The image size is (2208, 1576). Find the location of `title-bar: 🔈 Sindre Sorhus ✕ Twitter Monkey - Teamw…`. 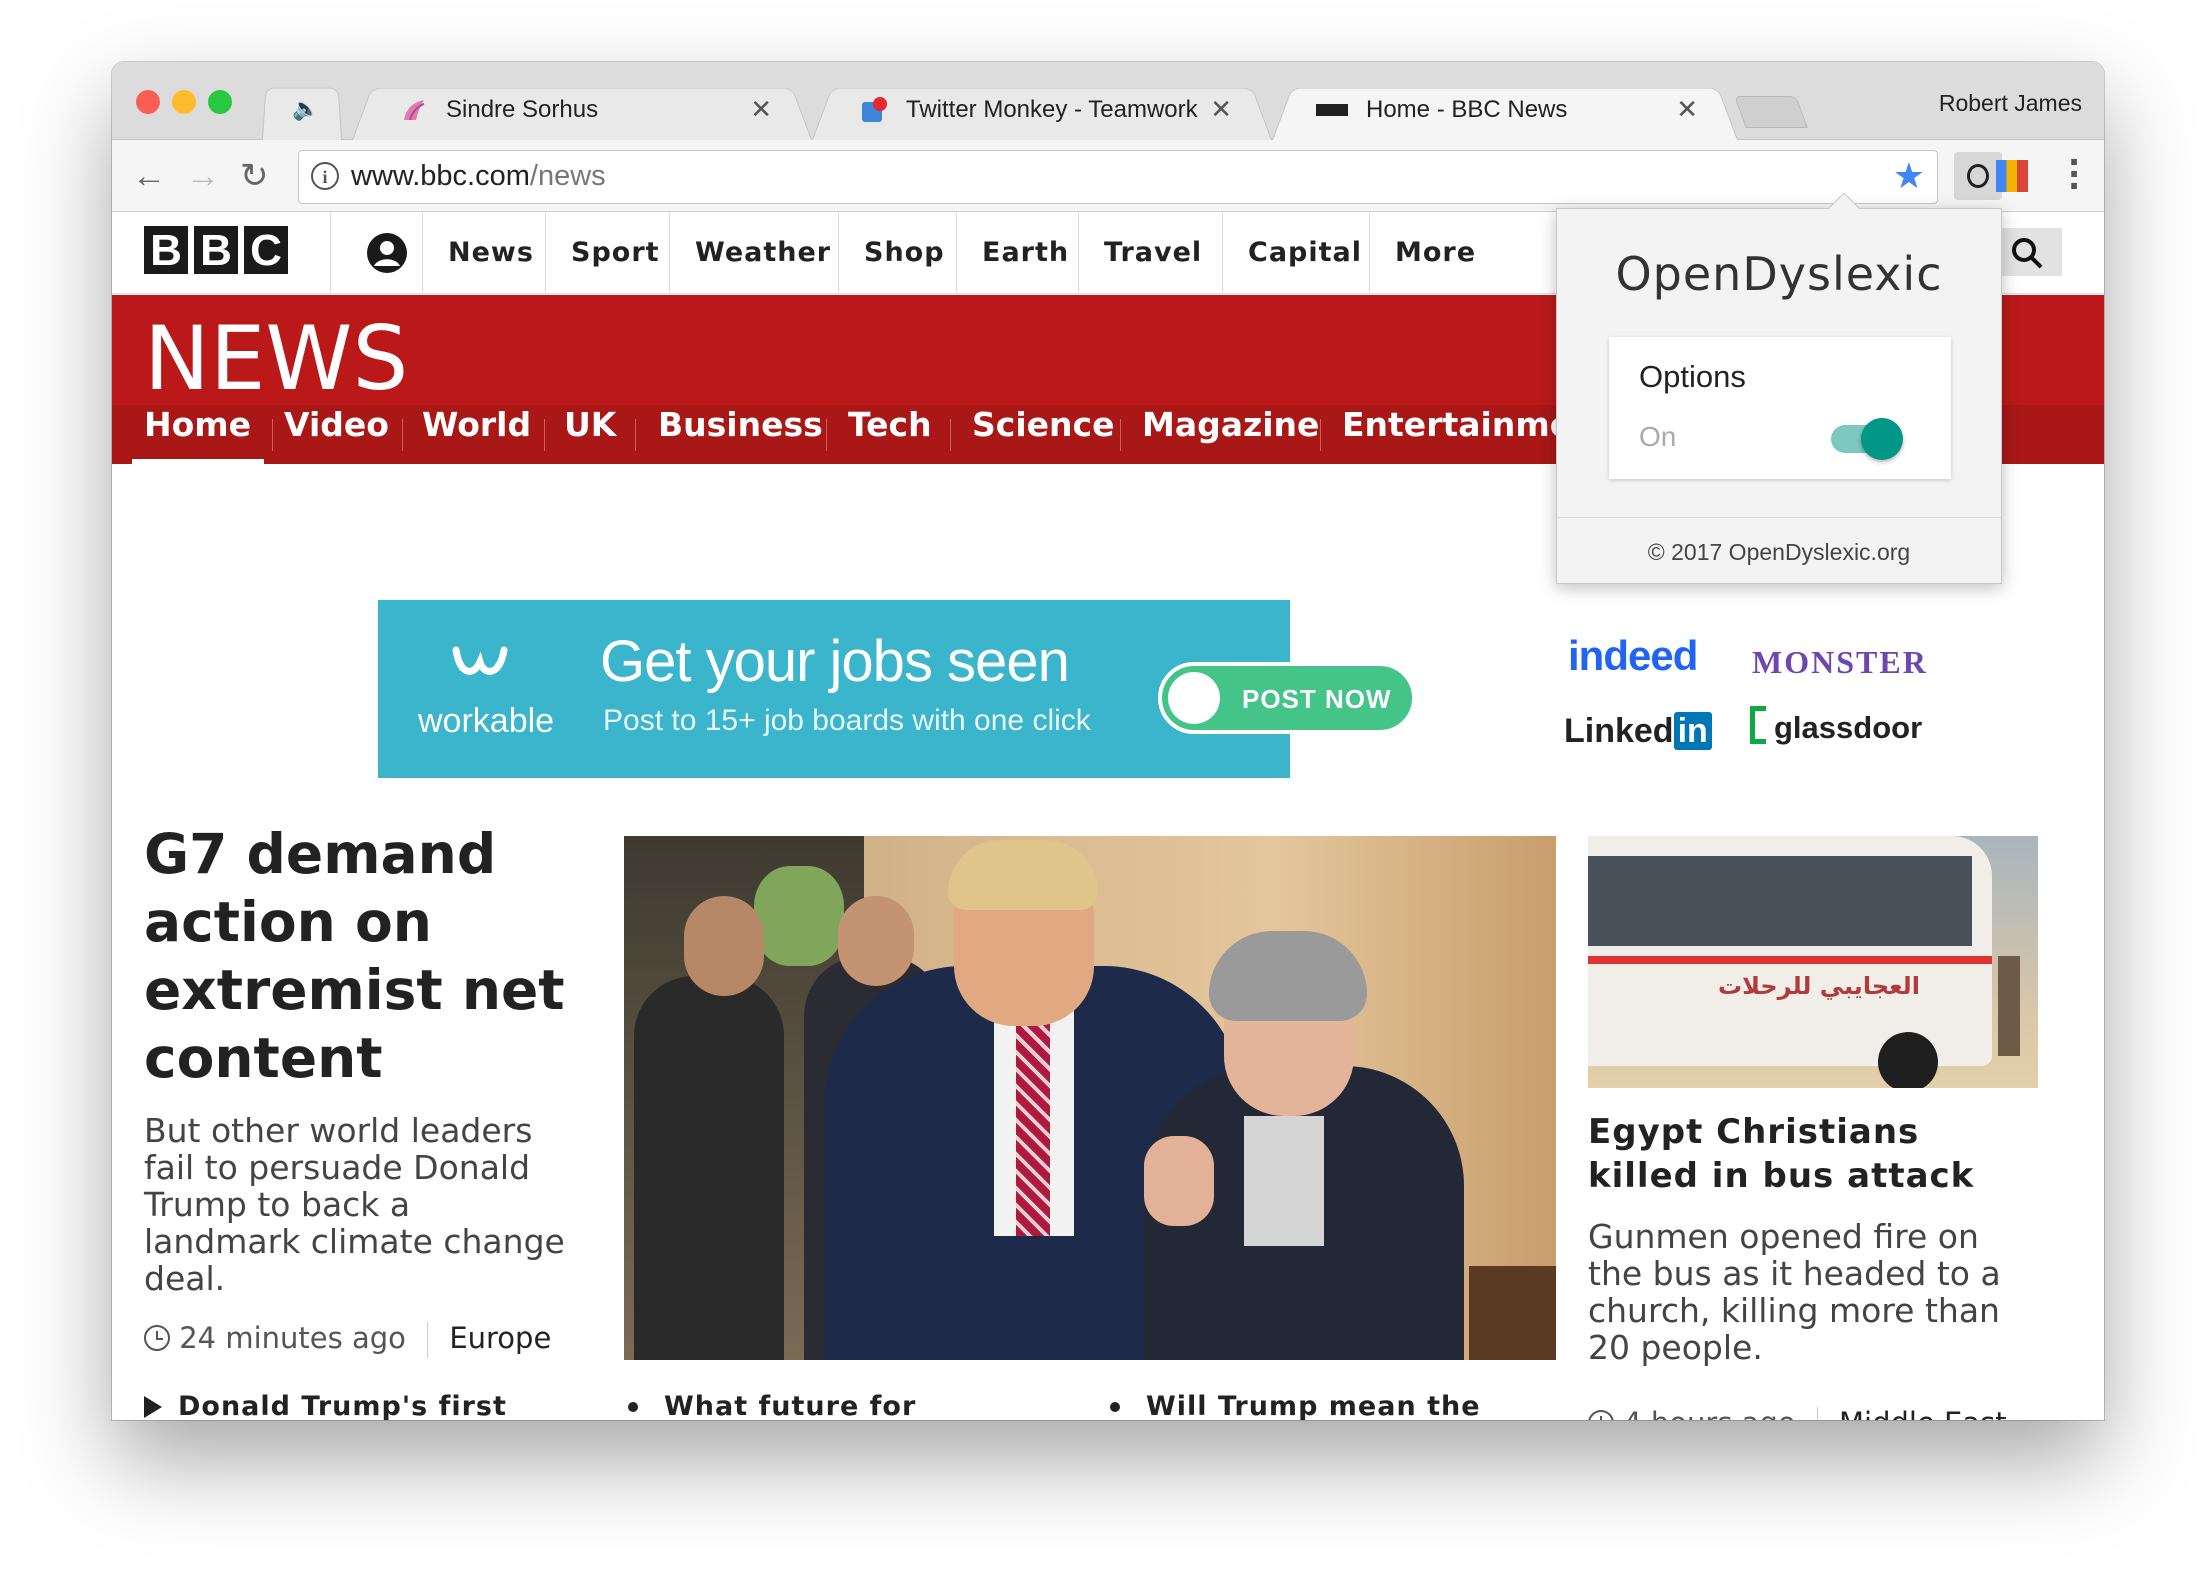

title-bar: 🔈 Sindre Sorhus ✕ Twitter Monkey - Teamw… is located at coordinates (1108, 101).